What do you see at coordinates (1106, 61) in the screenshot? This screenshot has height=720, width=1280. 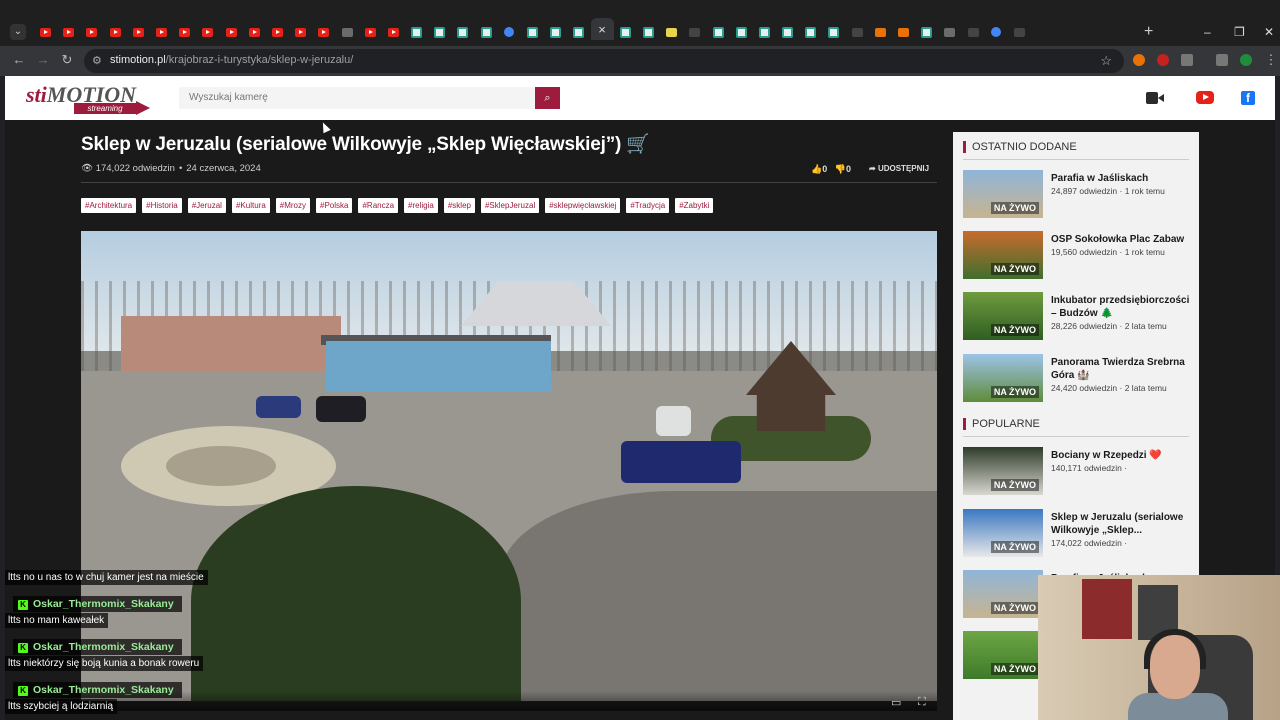 I see `bookmark-star-icon: ☆` at bounding box center [1106, 61].